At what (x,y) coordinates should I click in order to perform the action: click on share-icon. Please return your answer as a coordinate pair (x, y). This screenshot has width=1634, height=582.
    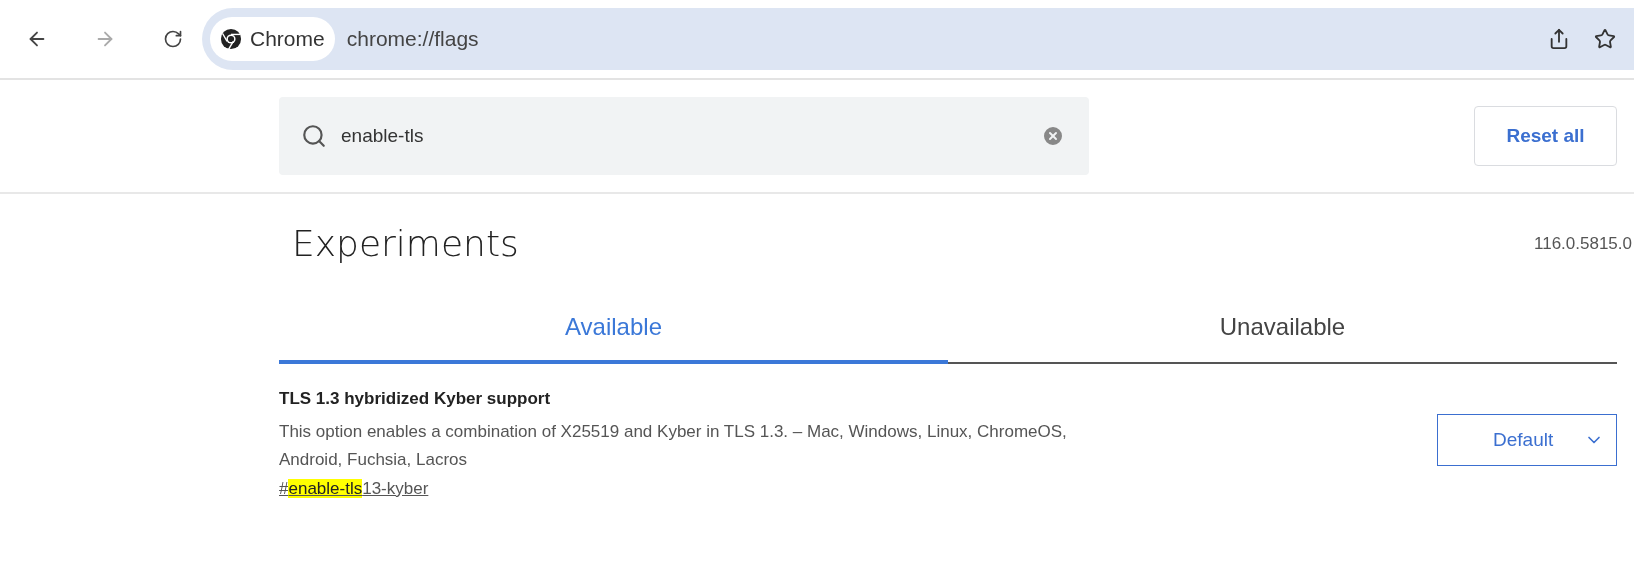
    Looking at the image, I should click on (1559, 39).